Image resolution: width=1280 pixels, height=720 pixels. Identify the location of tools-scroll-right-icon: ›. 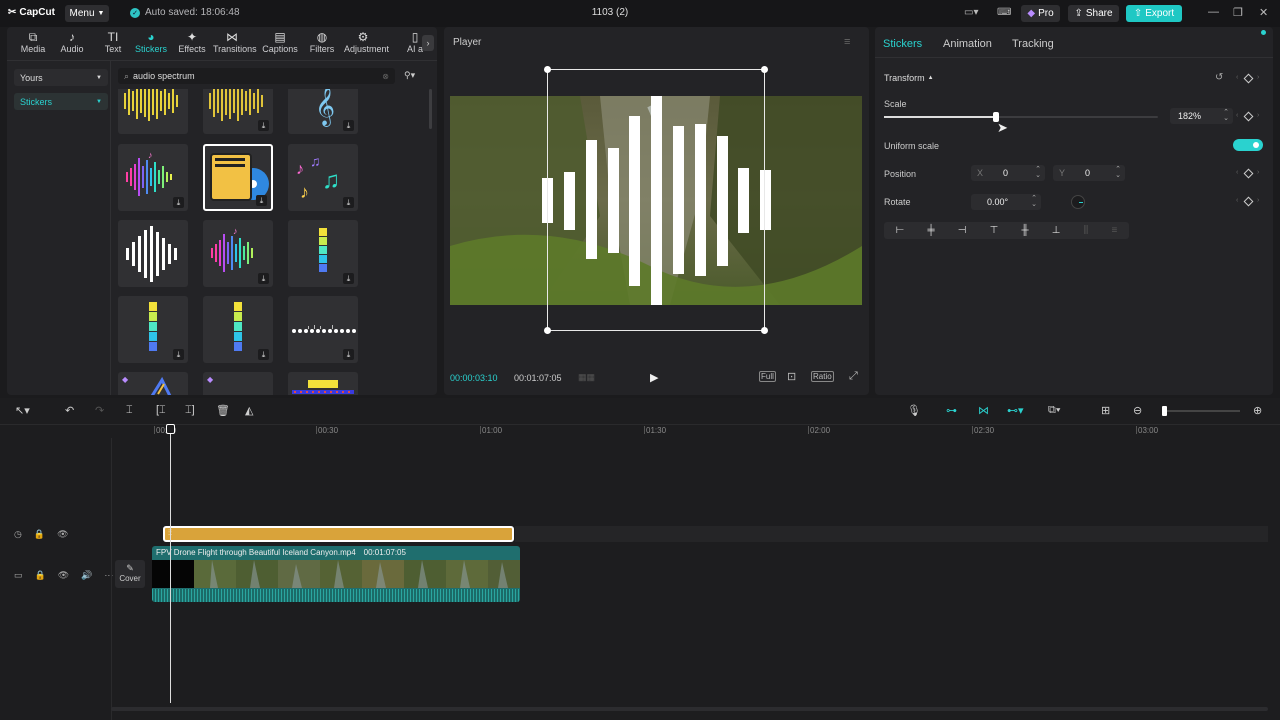
(428, 43).